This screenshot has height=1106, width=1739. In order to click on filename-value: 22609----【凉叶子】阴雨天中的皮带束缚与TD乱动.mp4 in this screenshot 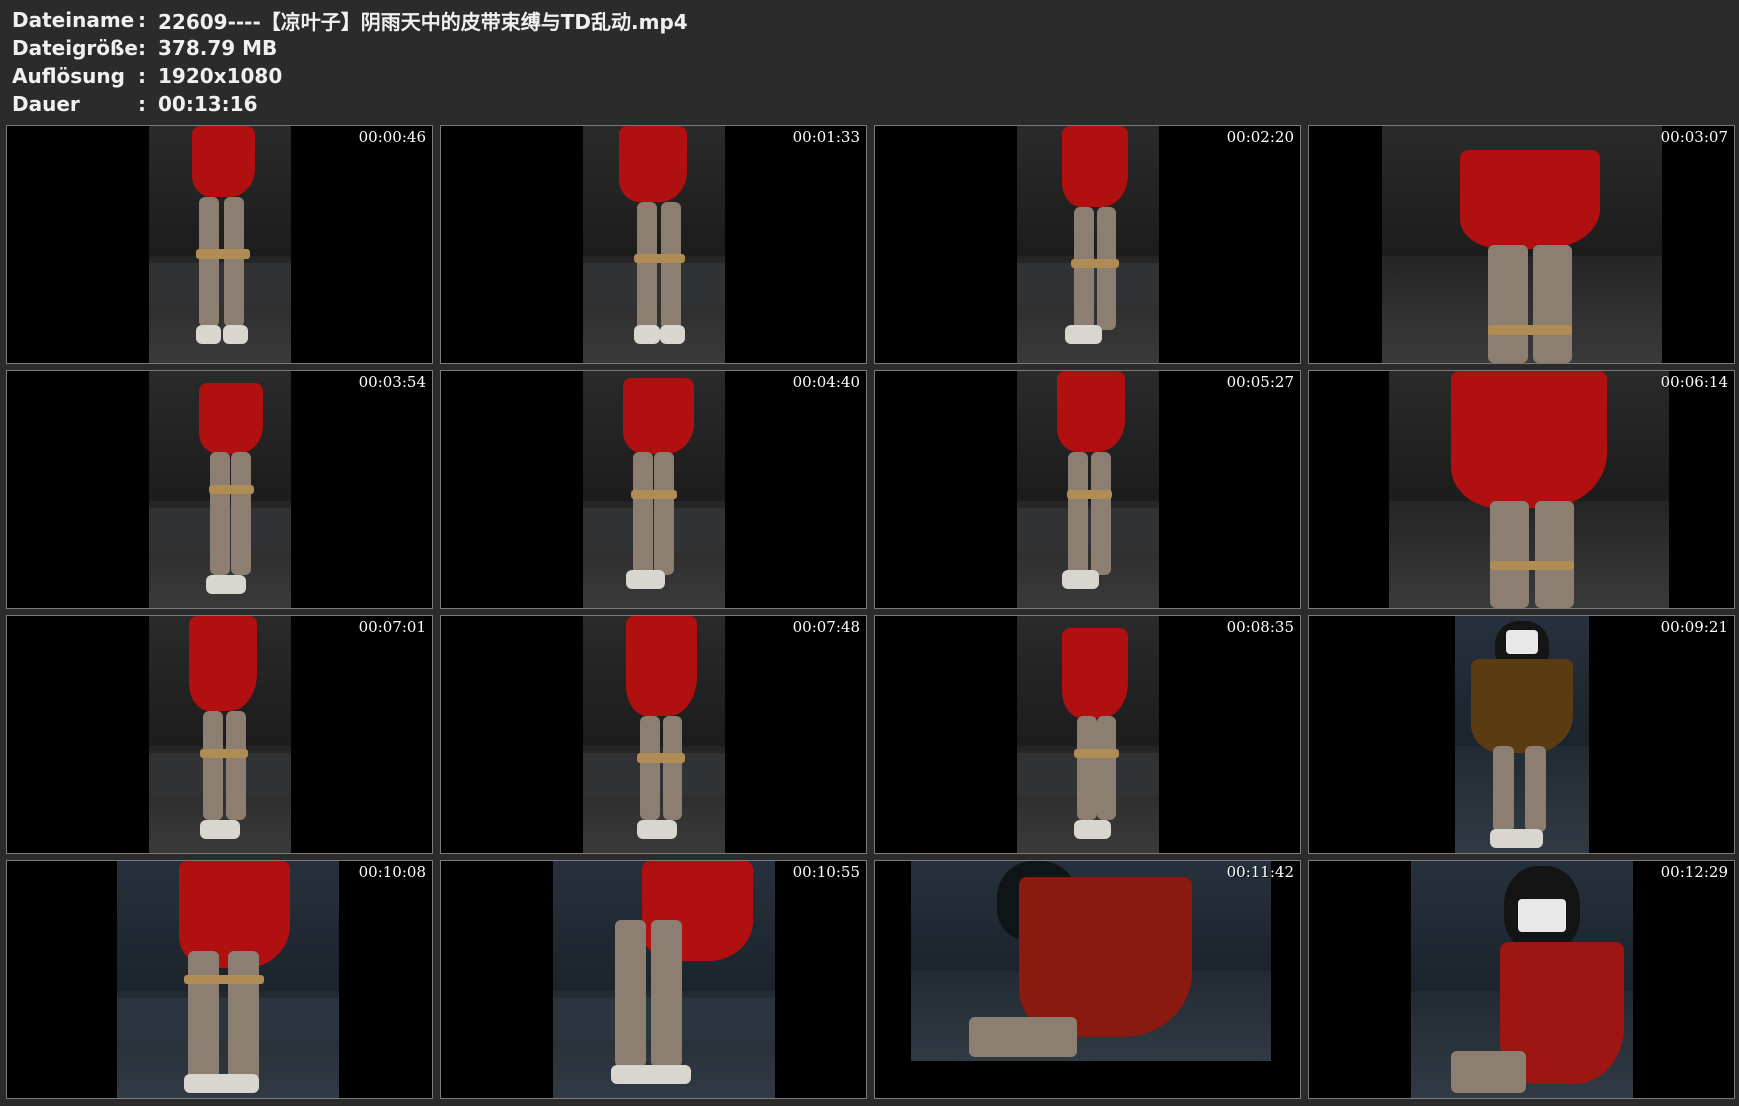, I will do `click(423, 21)`.